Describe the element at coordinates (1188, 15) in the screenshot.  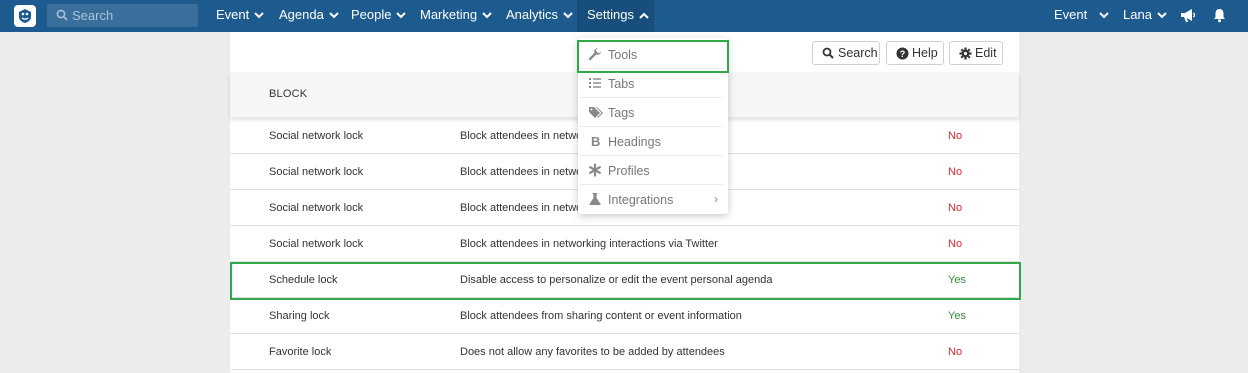
I see `megaphone-icon` at that location.